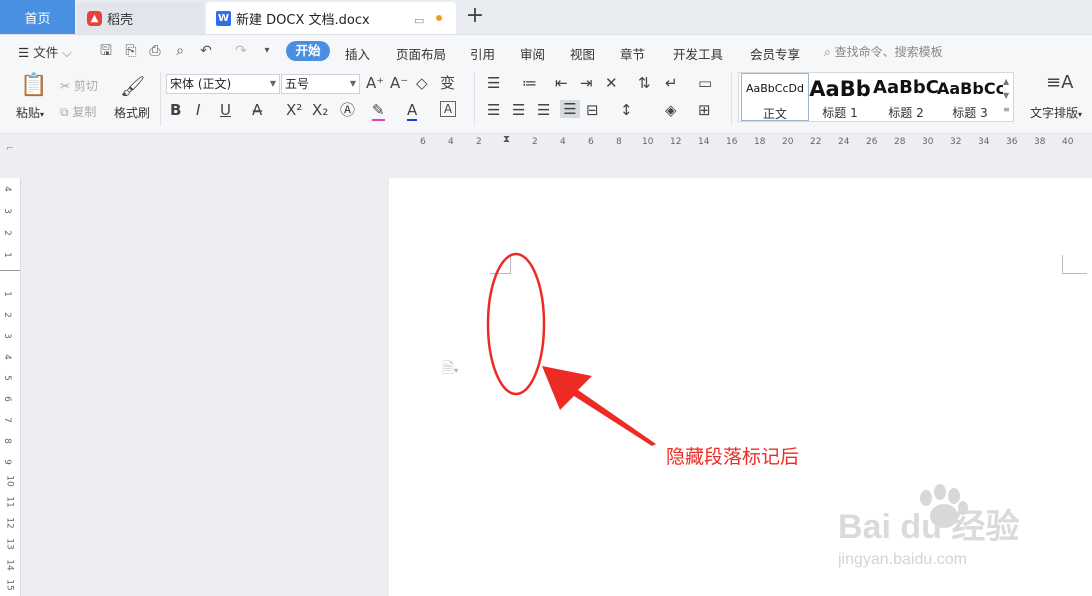 The width and height of the screenshot is (1092, 596). What do you see at coordinates (775, 97) in the screenshot?
I see `style-normal: AaBbCcDd 正文` at bounding box center [775, 97].